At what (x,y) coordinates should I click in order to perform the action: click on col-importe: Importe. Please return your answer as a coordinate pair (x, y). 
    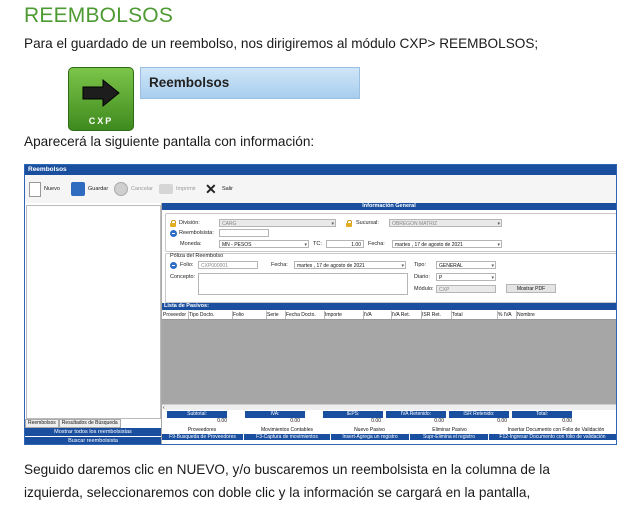
    Looking at the image, I should click on (344, 315).